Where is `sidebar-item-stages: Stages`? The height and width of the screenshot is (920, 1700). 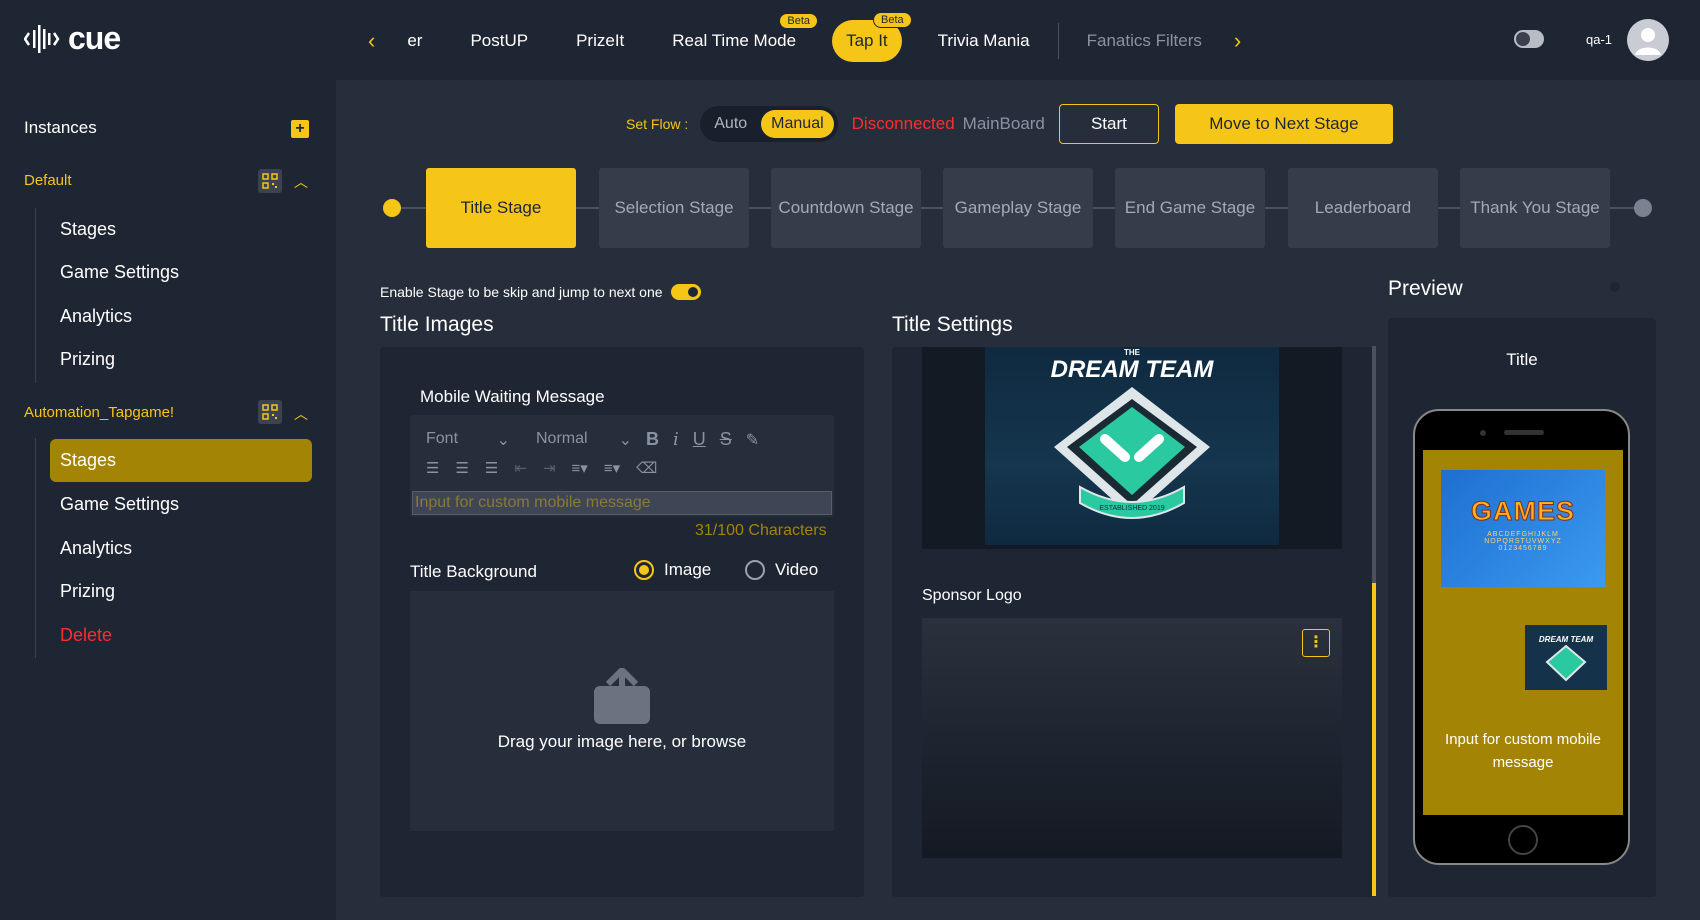
sidebar-item-stages: Stages is located at coordinates (88, 229).